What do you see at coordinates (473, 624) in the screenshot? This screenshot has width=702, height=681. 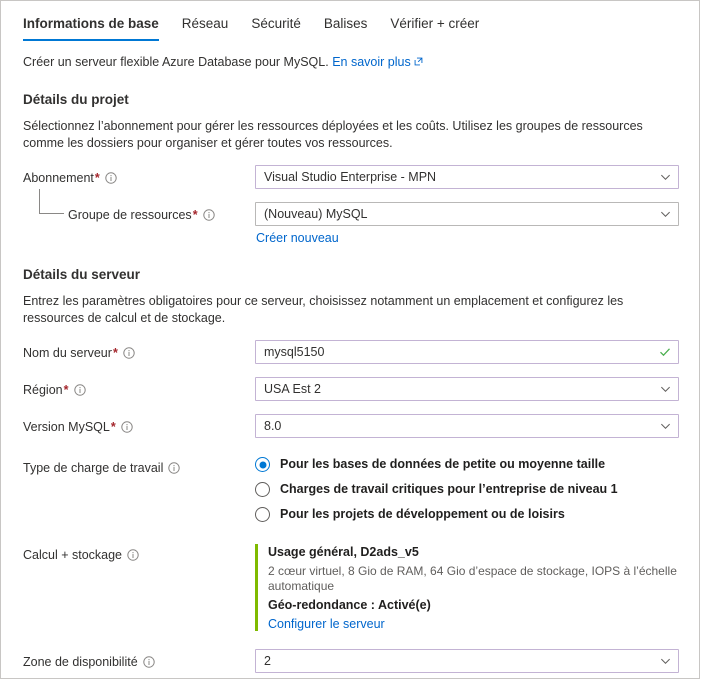 I see `configure-server-row: Configurer le serveur` at bounding box center [473, 624].